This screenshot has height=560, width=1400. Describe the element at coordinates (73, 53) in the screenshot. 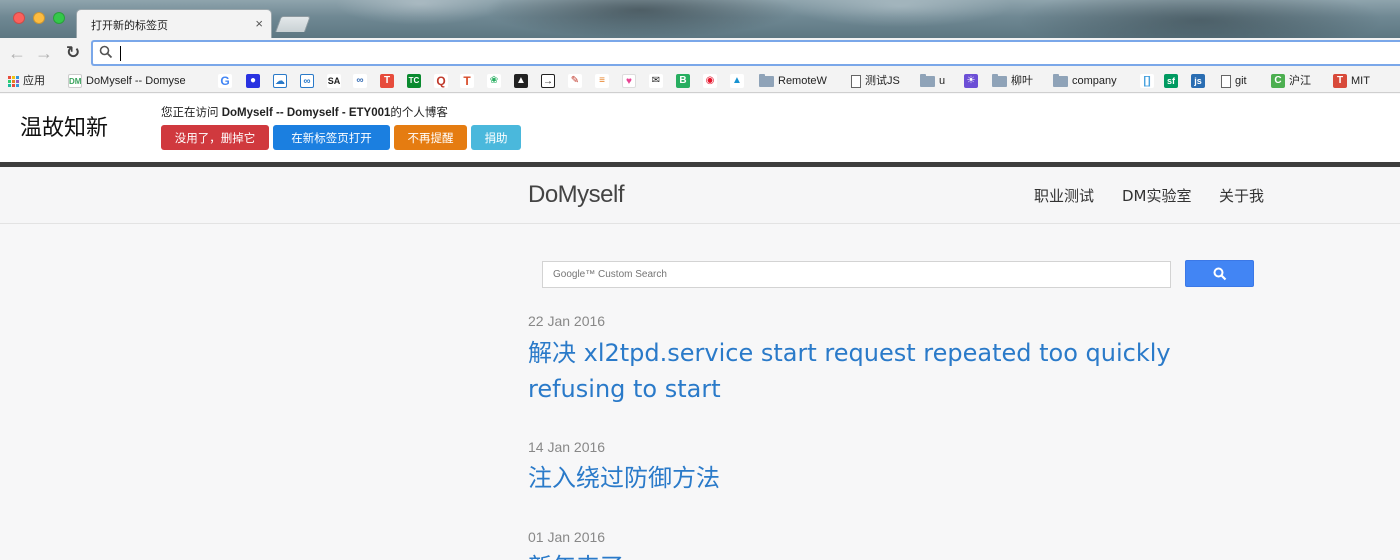

I see `reload-icon: ↻` at that location.